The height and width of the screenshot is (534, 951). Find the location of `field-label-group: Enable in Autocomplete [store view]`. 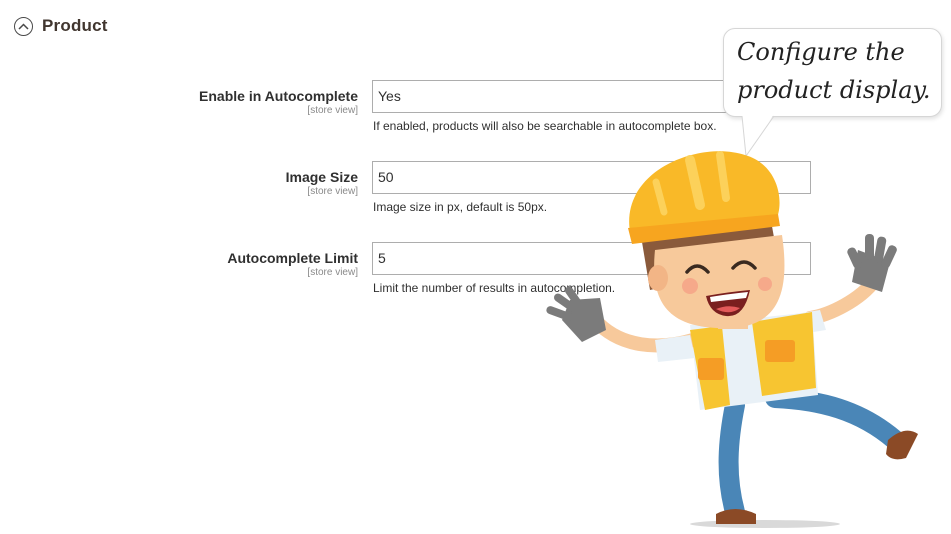

field-label-group: Enable in Autocomplete [store view] is located at coordinates (278, 102).